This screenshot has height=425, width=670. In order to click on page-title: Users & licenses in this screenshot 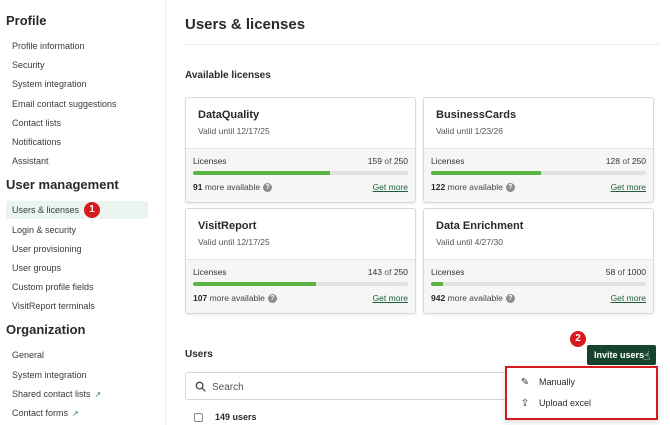, I will do `click(245, 24)`.